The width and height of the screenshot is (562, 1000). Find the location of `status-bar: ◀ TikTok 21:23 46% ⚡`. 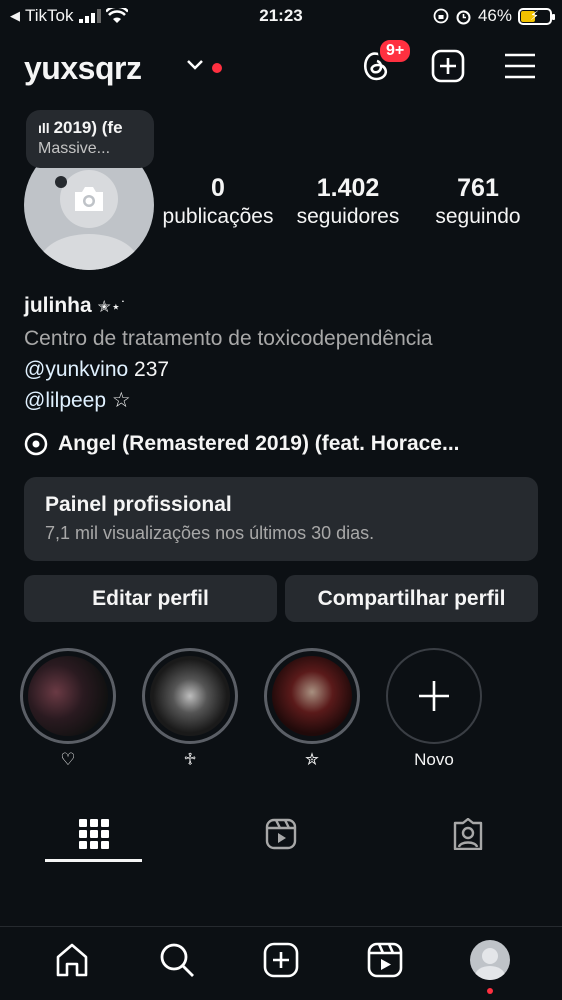

status-bar: ◀ TikTok 21:23 46% ⚡ is located at coordinates (281, 16).